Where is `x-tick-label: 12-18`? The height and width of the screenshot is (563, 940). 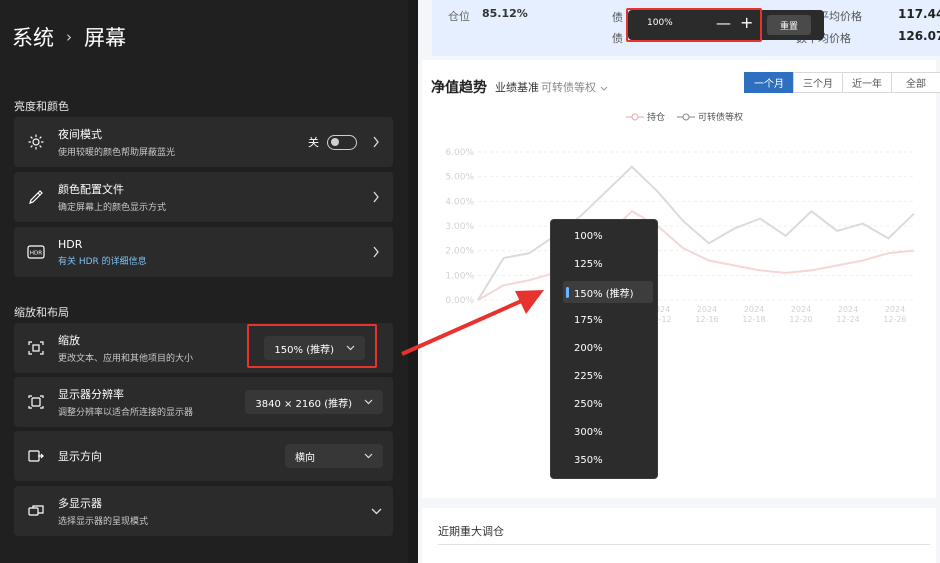 x-tick-label: 12-18 is located at coordinates (753, 319).